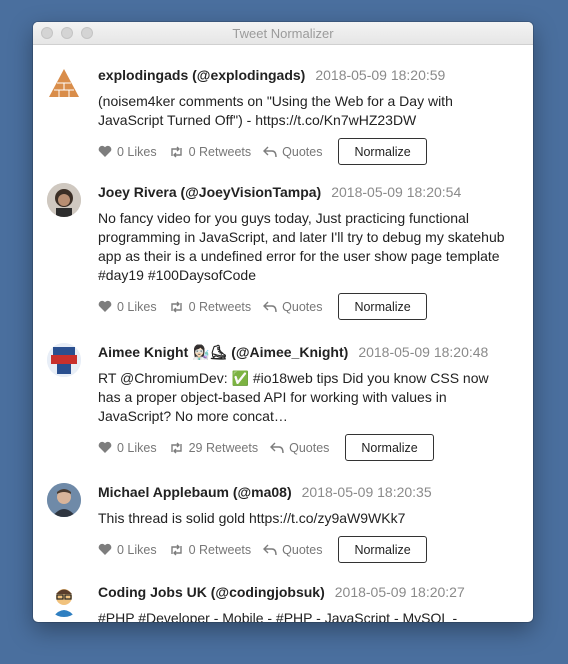 This screenshot has width=568, height=664. What do you see at coordinates (380, 75) in the screenshot?
I see `tweet-time: 2018-05-09 18:20:59` at bounding box center [380, 75].